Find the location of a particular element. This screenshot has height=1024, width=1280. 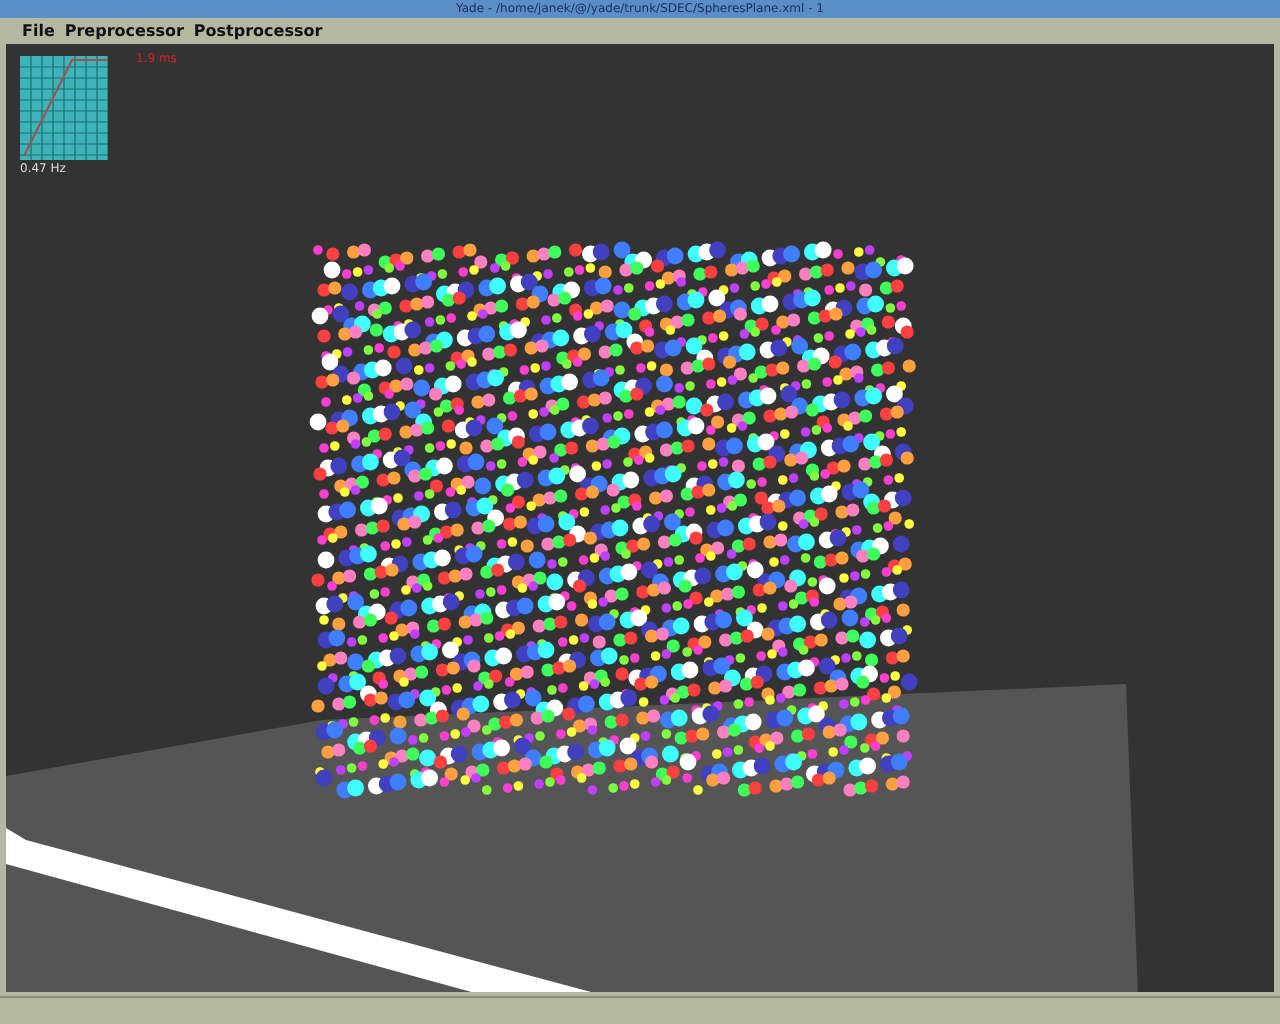

line-graph-drawing is located at coordinates (64, 108).